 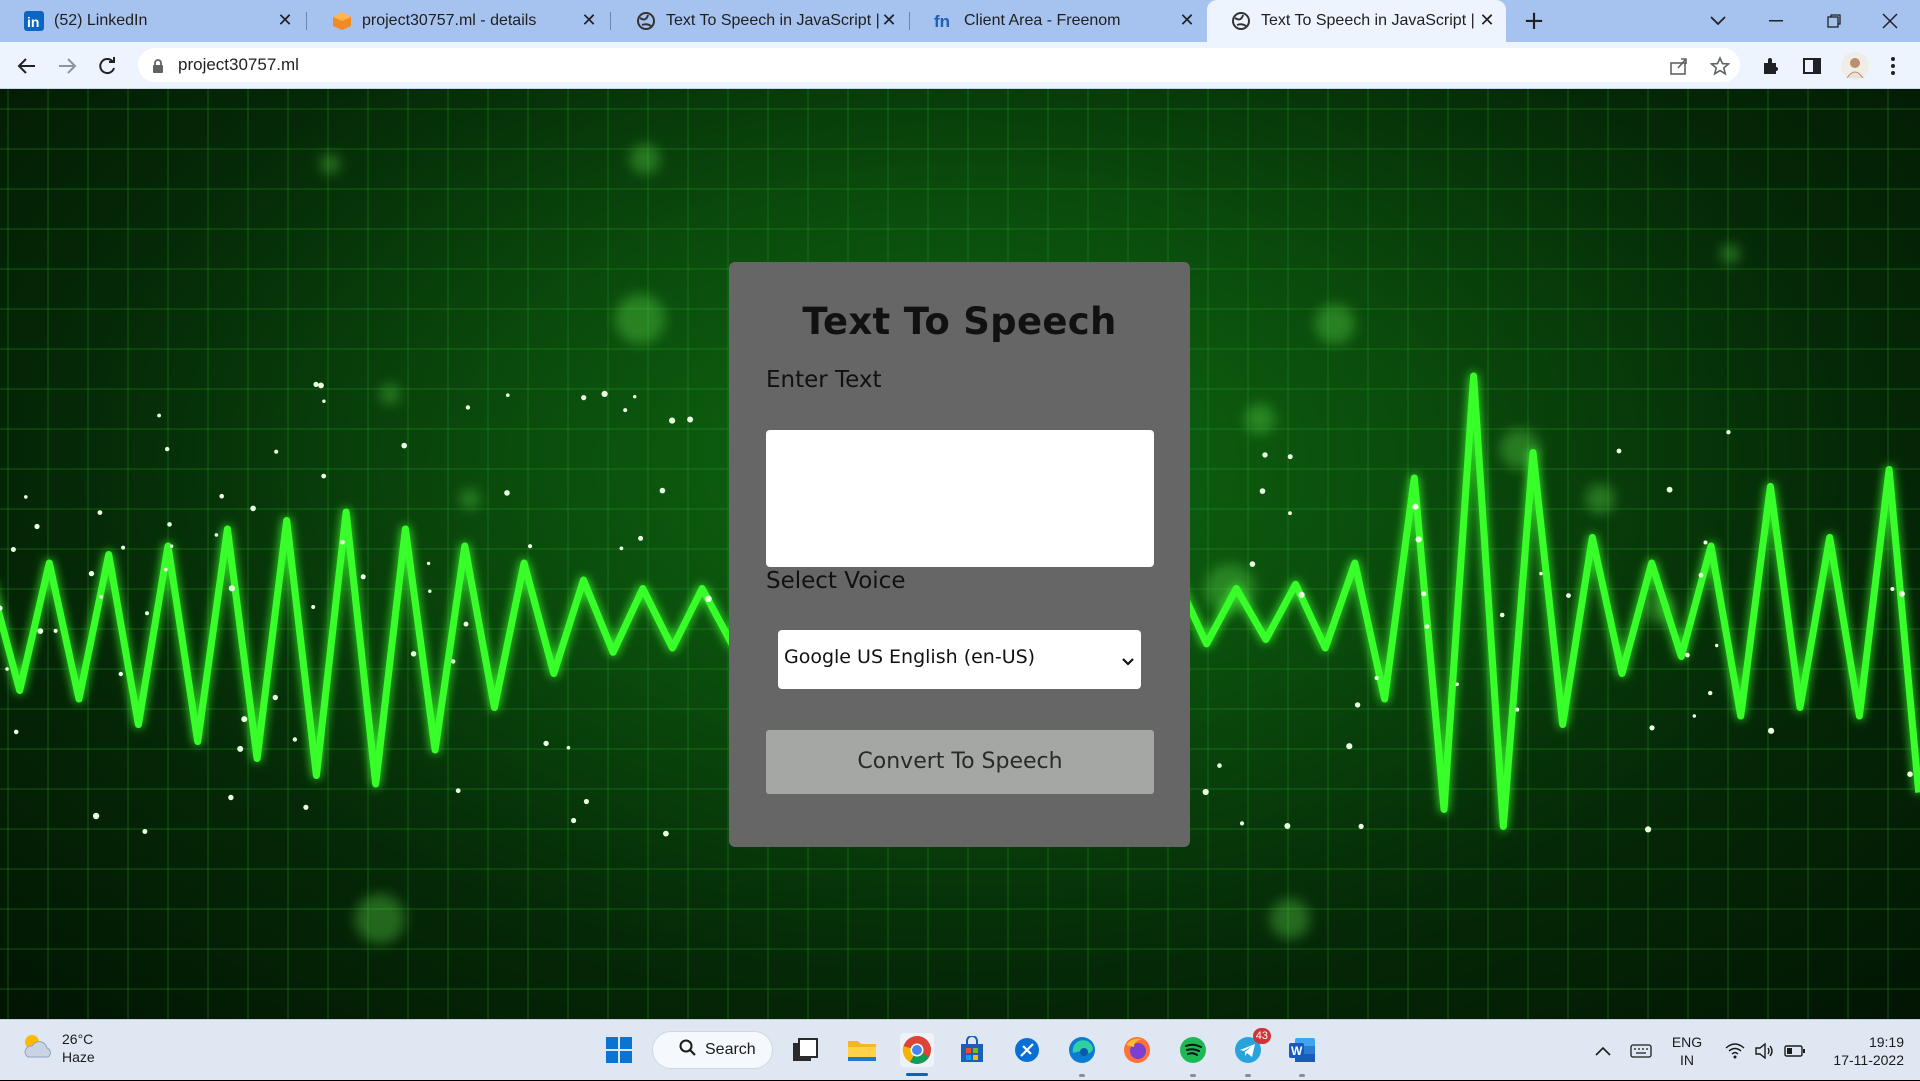 I want to click on page-title: Text To Speech, so click(x=959, y=321).